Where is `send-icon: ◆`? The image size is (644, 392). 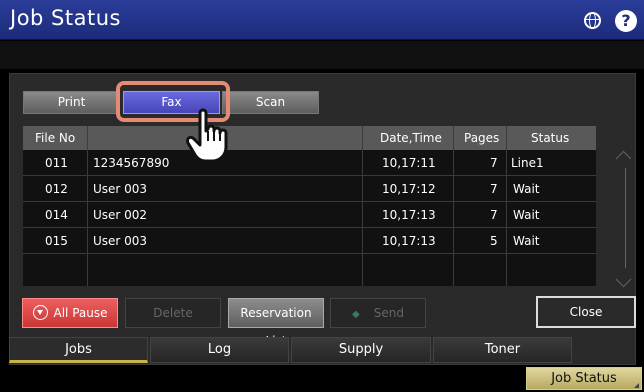 send-icon: ◆ is located at coordinates (356, 314).